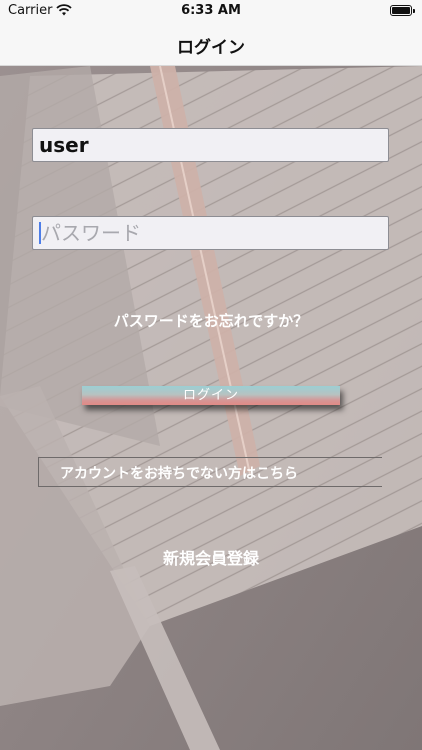 The width and height of the screenshot is (422, 750). Describe the element at coordinates (179, 474) in the screenshot. I see `no-account-label: アカウントをお持ちでない方はこちら` at that location.